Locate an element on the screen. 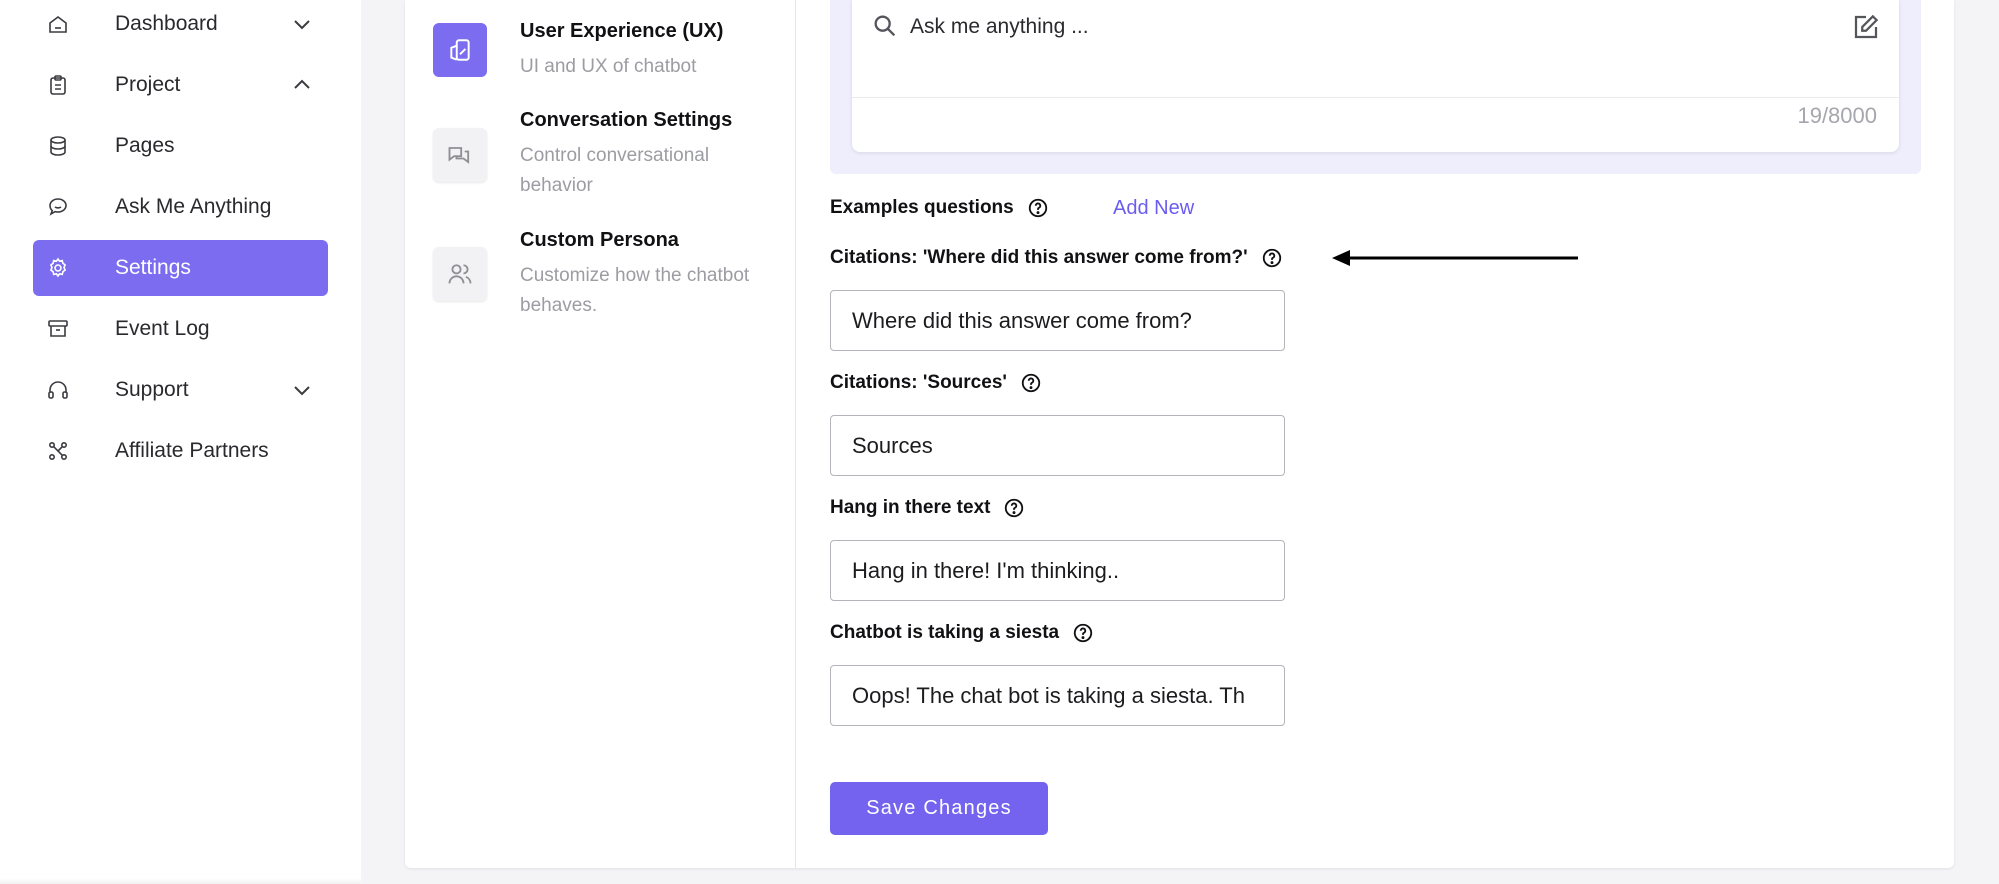 This screenshot has width=1999, height=884. hang-in-there-label: Hang in there text is located at coordinates (927, 508).